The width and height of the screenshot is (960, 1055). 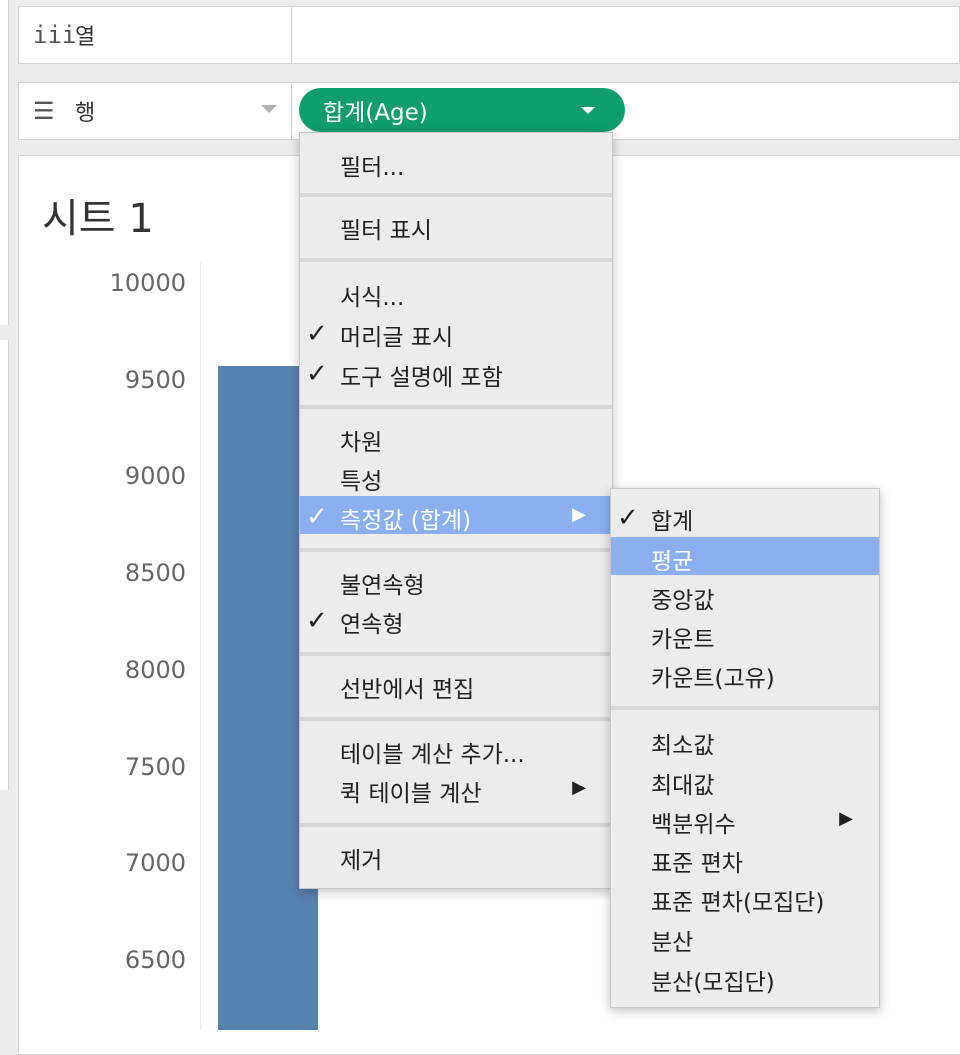 What do you see at coordinates (456, 580) in the screenshot?
I see `menu-item: 불연속형` at bounding box center [456, 580].